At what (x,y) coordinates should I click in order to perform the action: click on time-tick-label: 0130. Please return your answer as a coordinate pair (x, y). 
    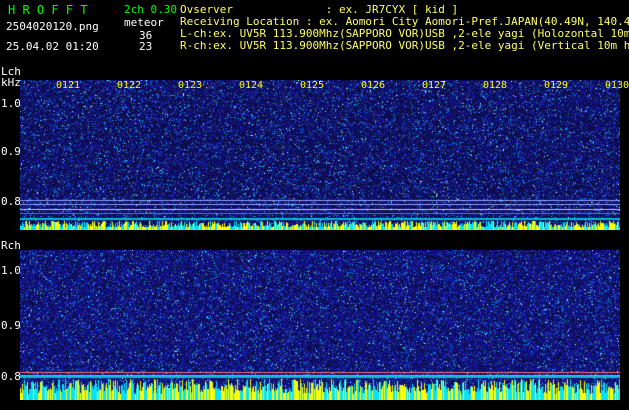
    Looking at the image, I should click on (617, 85).